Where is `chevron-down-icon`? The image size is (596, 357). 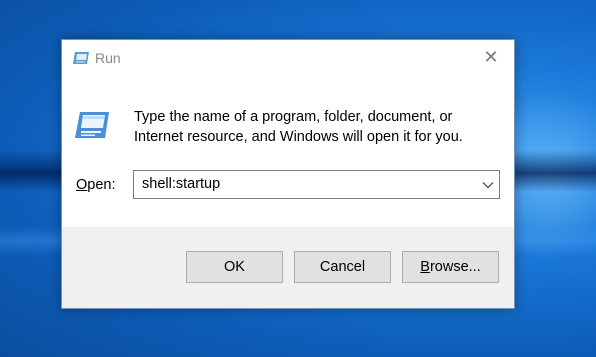
chevron-down-icon is located at coordinates (488, 185).